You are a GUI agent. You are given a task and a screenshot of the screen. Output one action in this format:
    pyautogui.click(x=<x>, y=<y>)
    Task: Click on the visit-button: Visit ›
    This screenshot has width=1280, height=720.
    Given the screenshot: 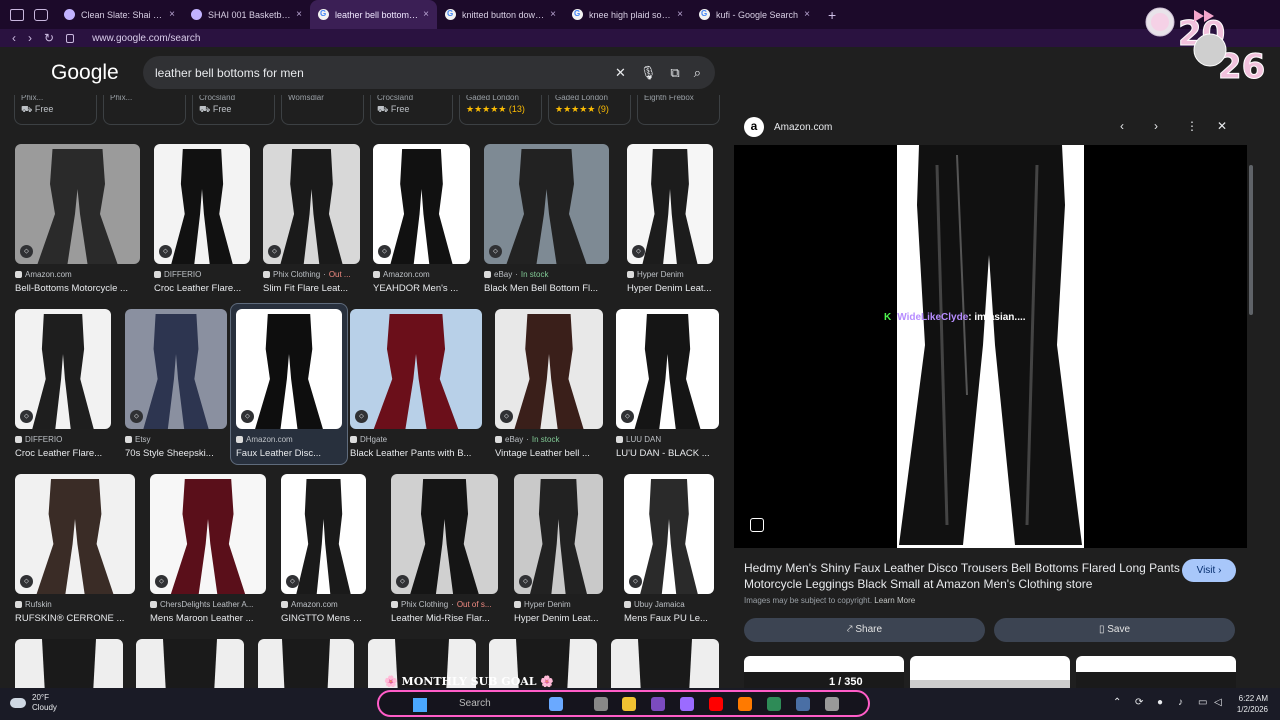 What is the action you would take?
    pyautogui.click(x=1209, y=570)
    